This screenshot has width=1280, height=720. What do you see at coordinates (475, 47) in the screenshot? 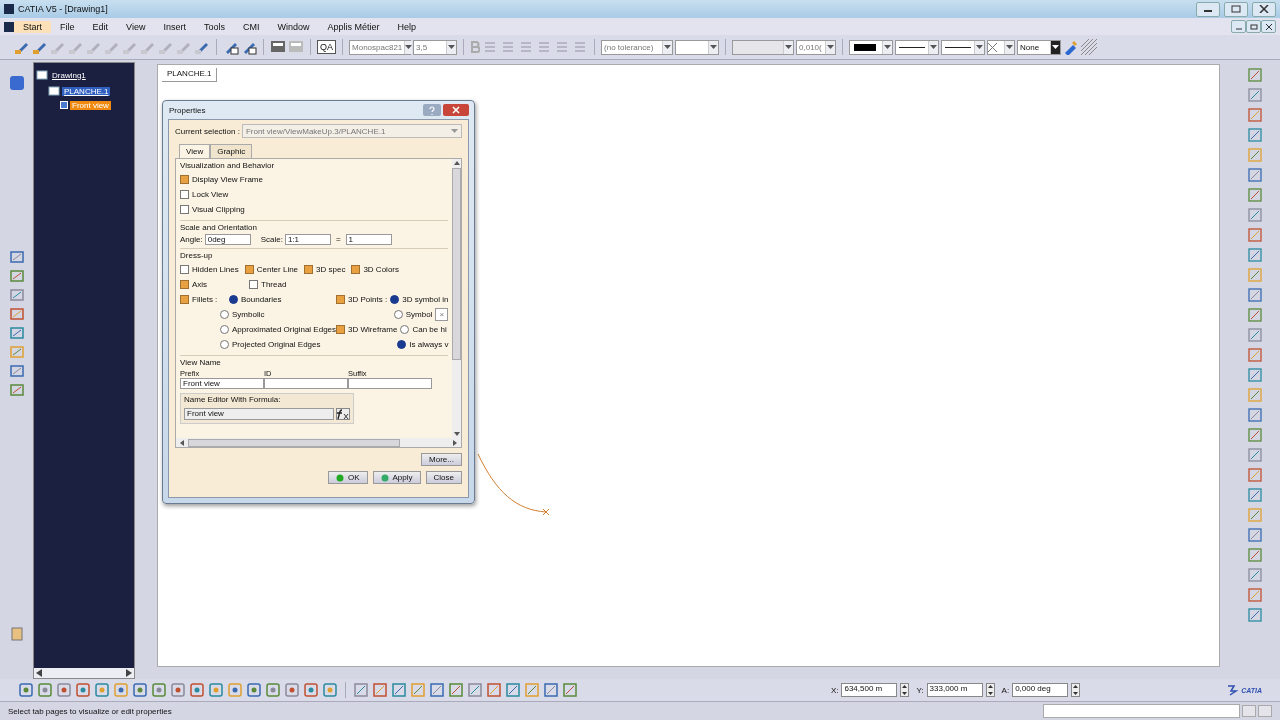
I see `bold-icon` at bounding box center [475, 47].